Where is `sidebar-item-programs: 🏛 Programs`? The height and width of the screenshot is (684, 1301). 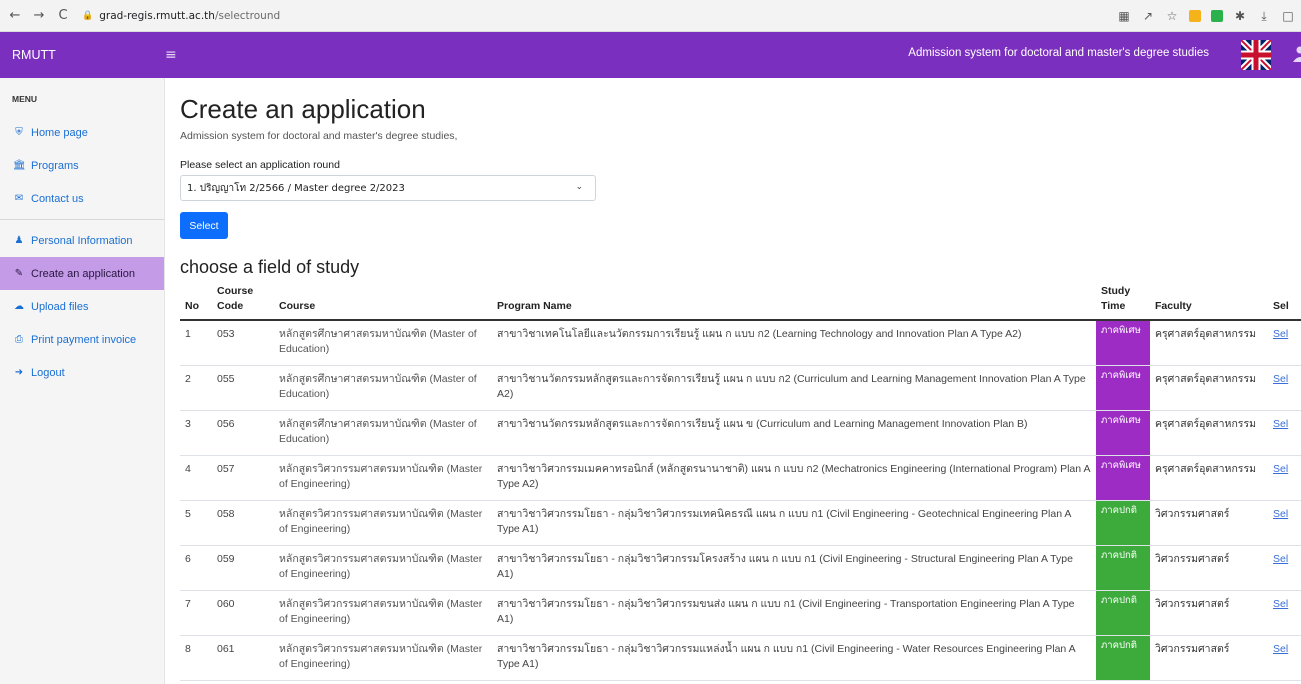 sidebar-item-programs: 🏛 Programs is located at coordinates (82, 165).